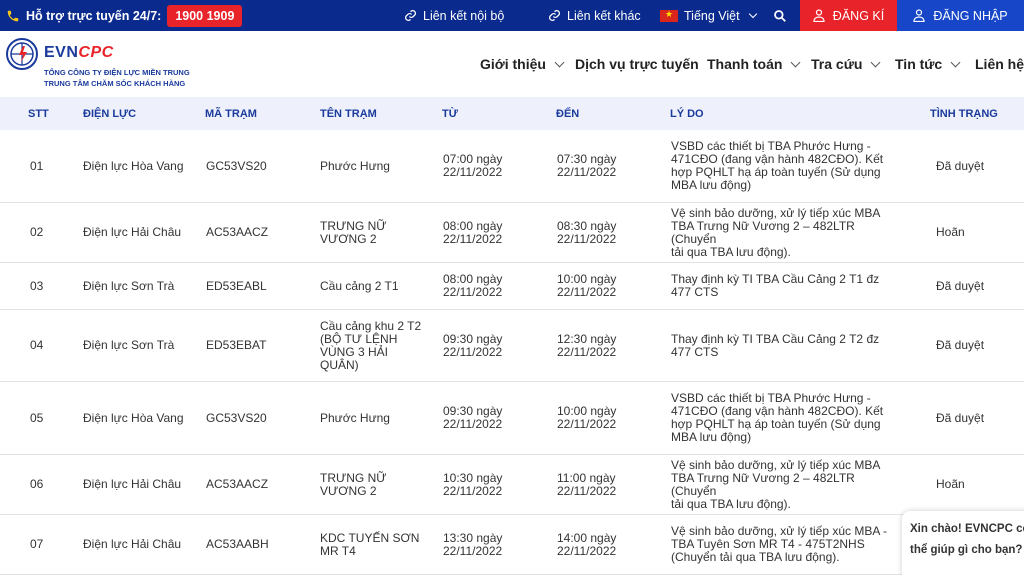  What do you see at coordinates (637, 64) in the screenshot?
I see `nav-dich-vu-truc-tuyen: Dịch vụ trực tuyến` at bounding box center [637, 64].